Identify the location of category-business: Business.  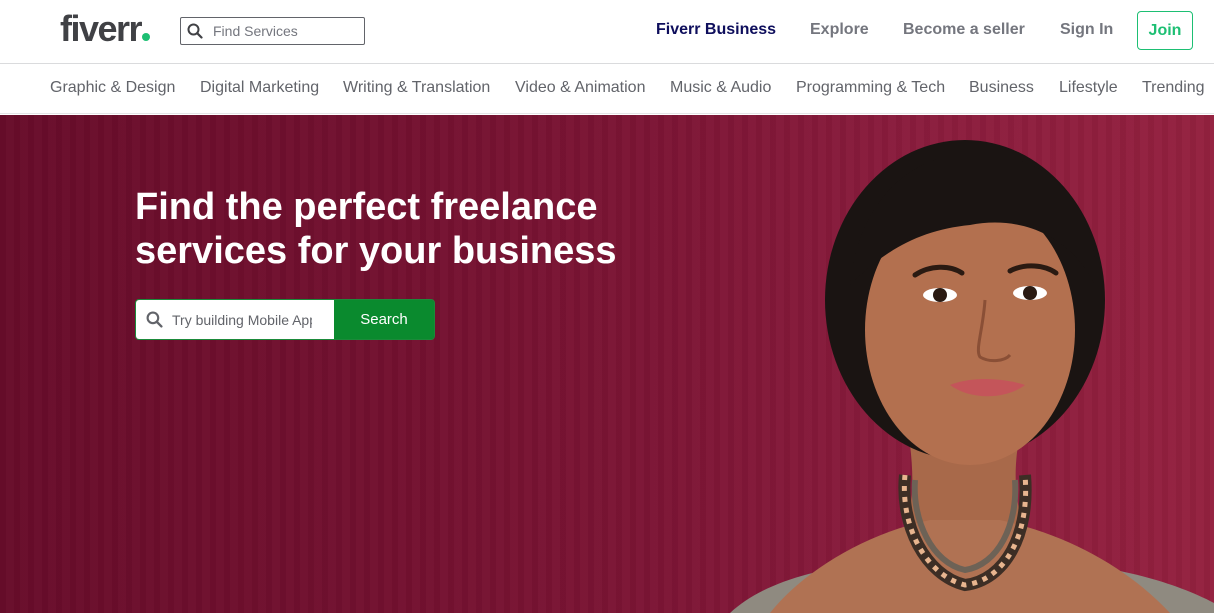
(1001, 88).